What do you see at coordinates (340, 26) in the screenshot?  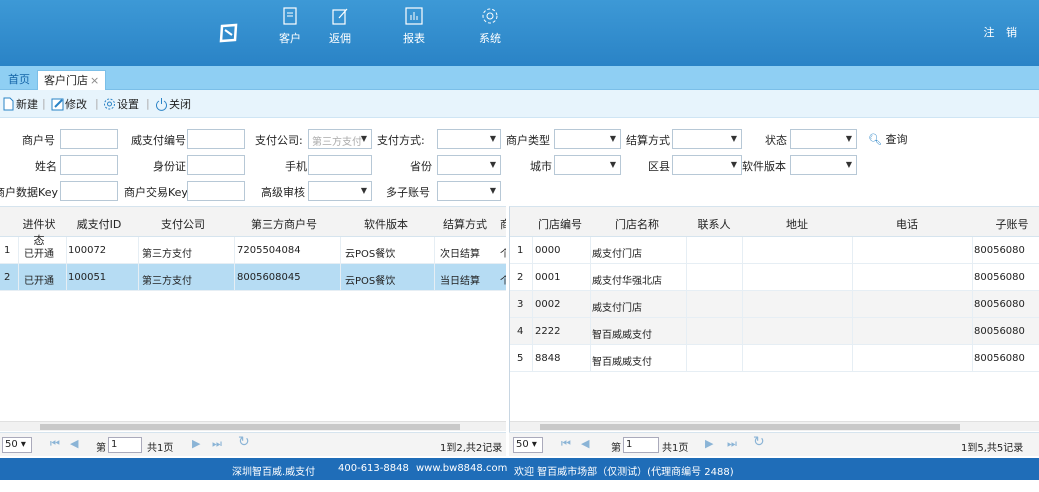 I see `nav-rebate: 返佣` at bounding box center [340, 26].